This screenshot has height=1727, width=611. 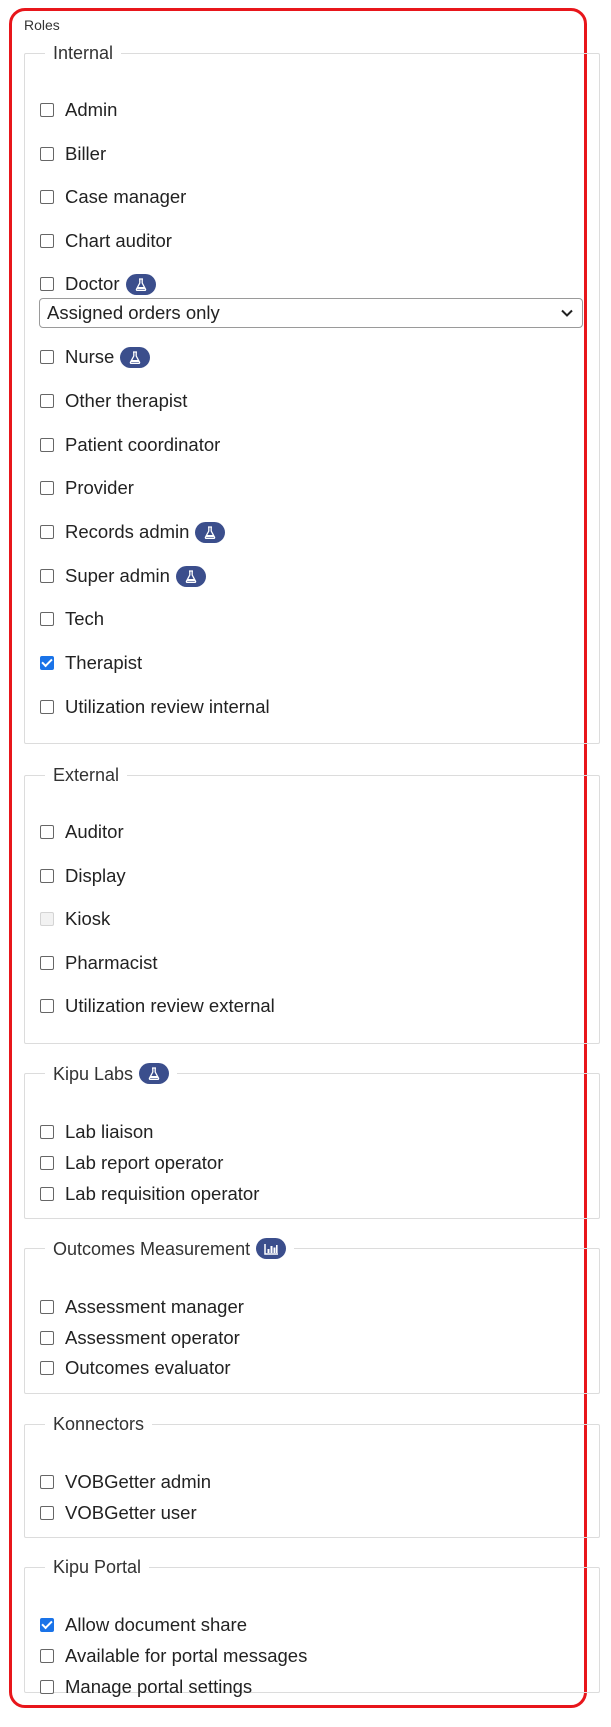 I want to click on legend-label: Kipu Labs, so click(x=93, y=1073).